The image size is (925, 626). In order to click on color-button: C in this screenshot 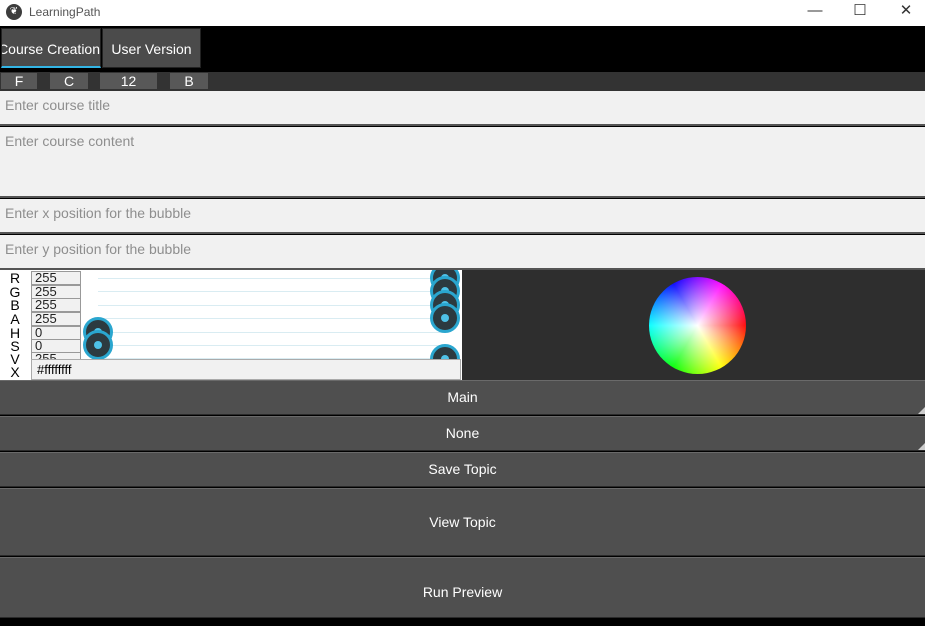, I will do `click(69, 81)`.